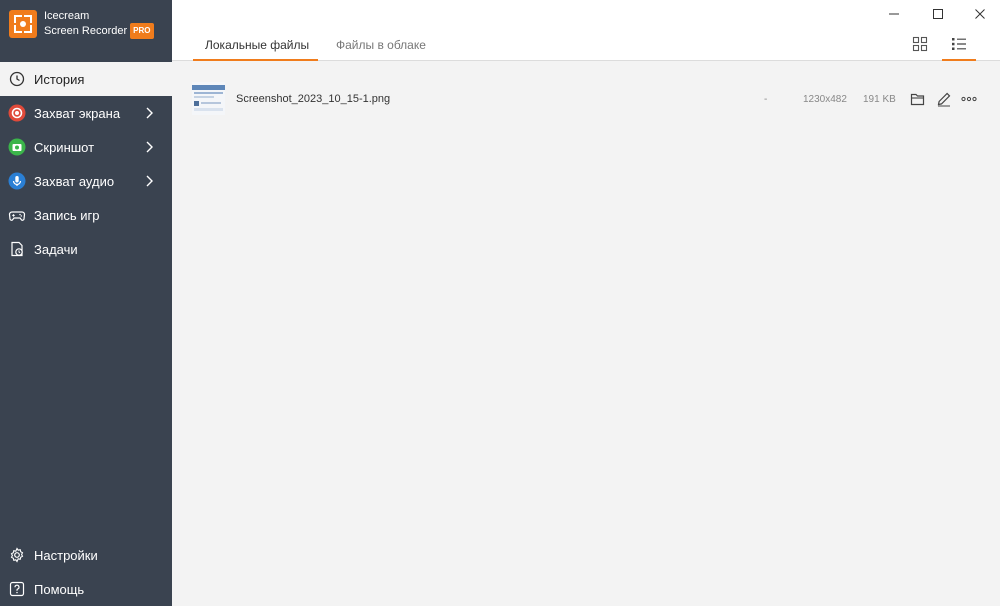 The width and height of the screenshot is (1000, 606). What do you see at coordinates (208, 98) in the screenshot?
I see `file-thumbnail` at bounding box center [208, 98].